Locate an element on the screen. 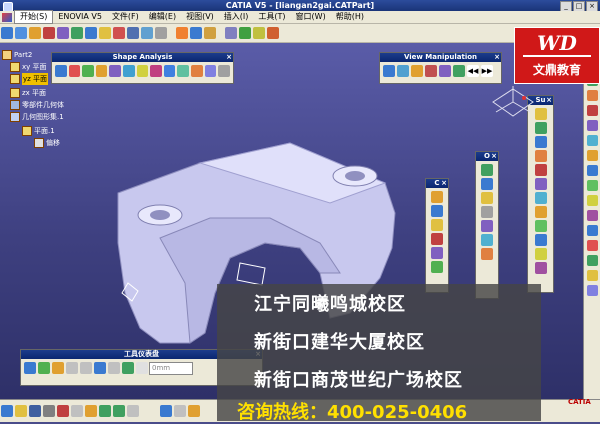 Image resolution: width=600 pixels, height=424 pixels. grid-icon is located at coordinates (86, 368).